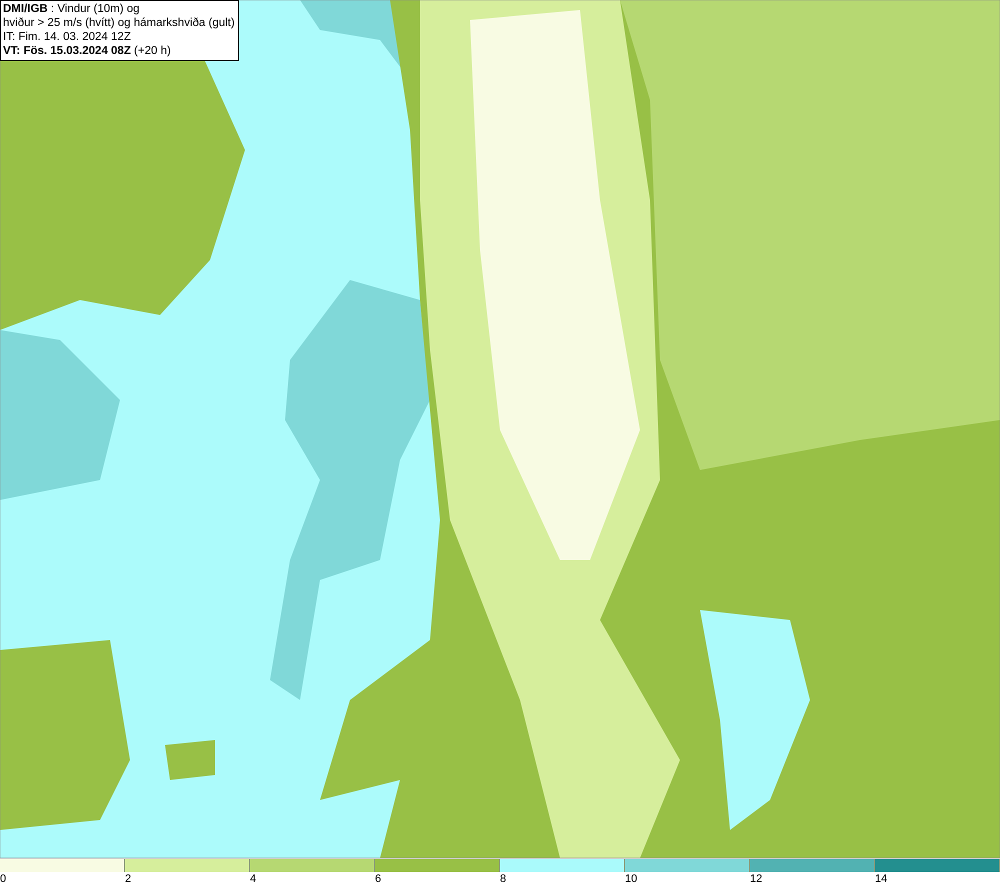  What do you see at coordinates (3, 879) in the screenshot?
I see `legend-label: 0` at bounding box center [3, 879].